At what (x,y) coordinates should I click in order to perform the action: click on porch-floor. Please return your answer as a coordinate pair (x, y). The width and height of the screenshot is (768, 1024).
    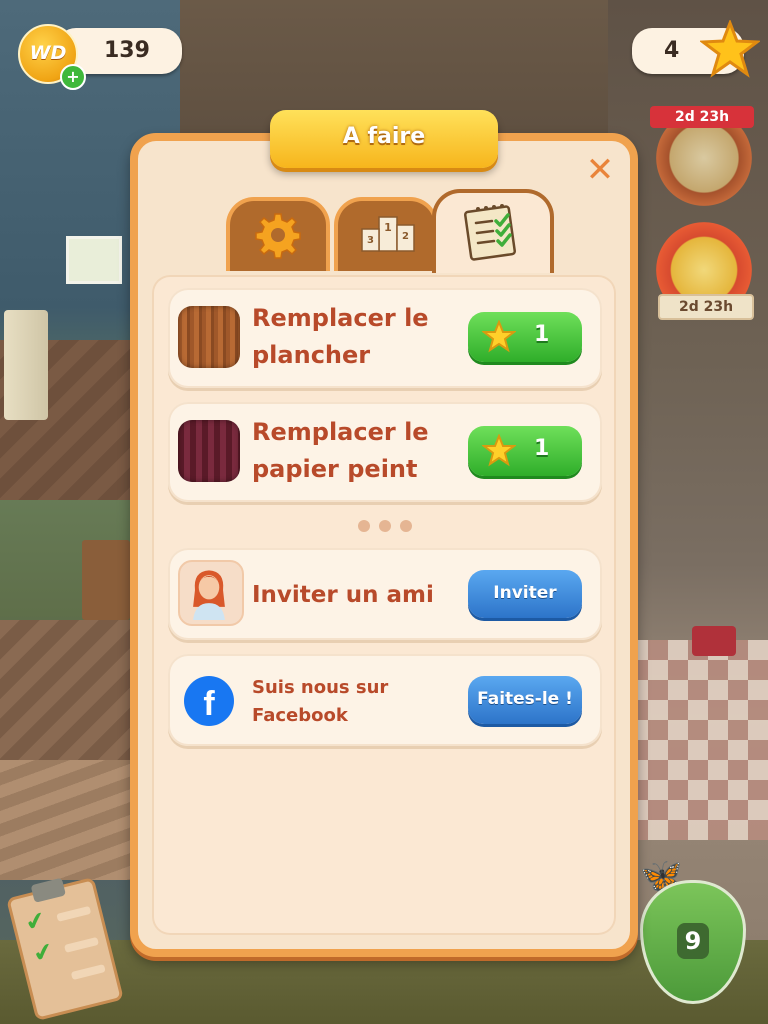
    Looking at the image, I should click on (75, 820).